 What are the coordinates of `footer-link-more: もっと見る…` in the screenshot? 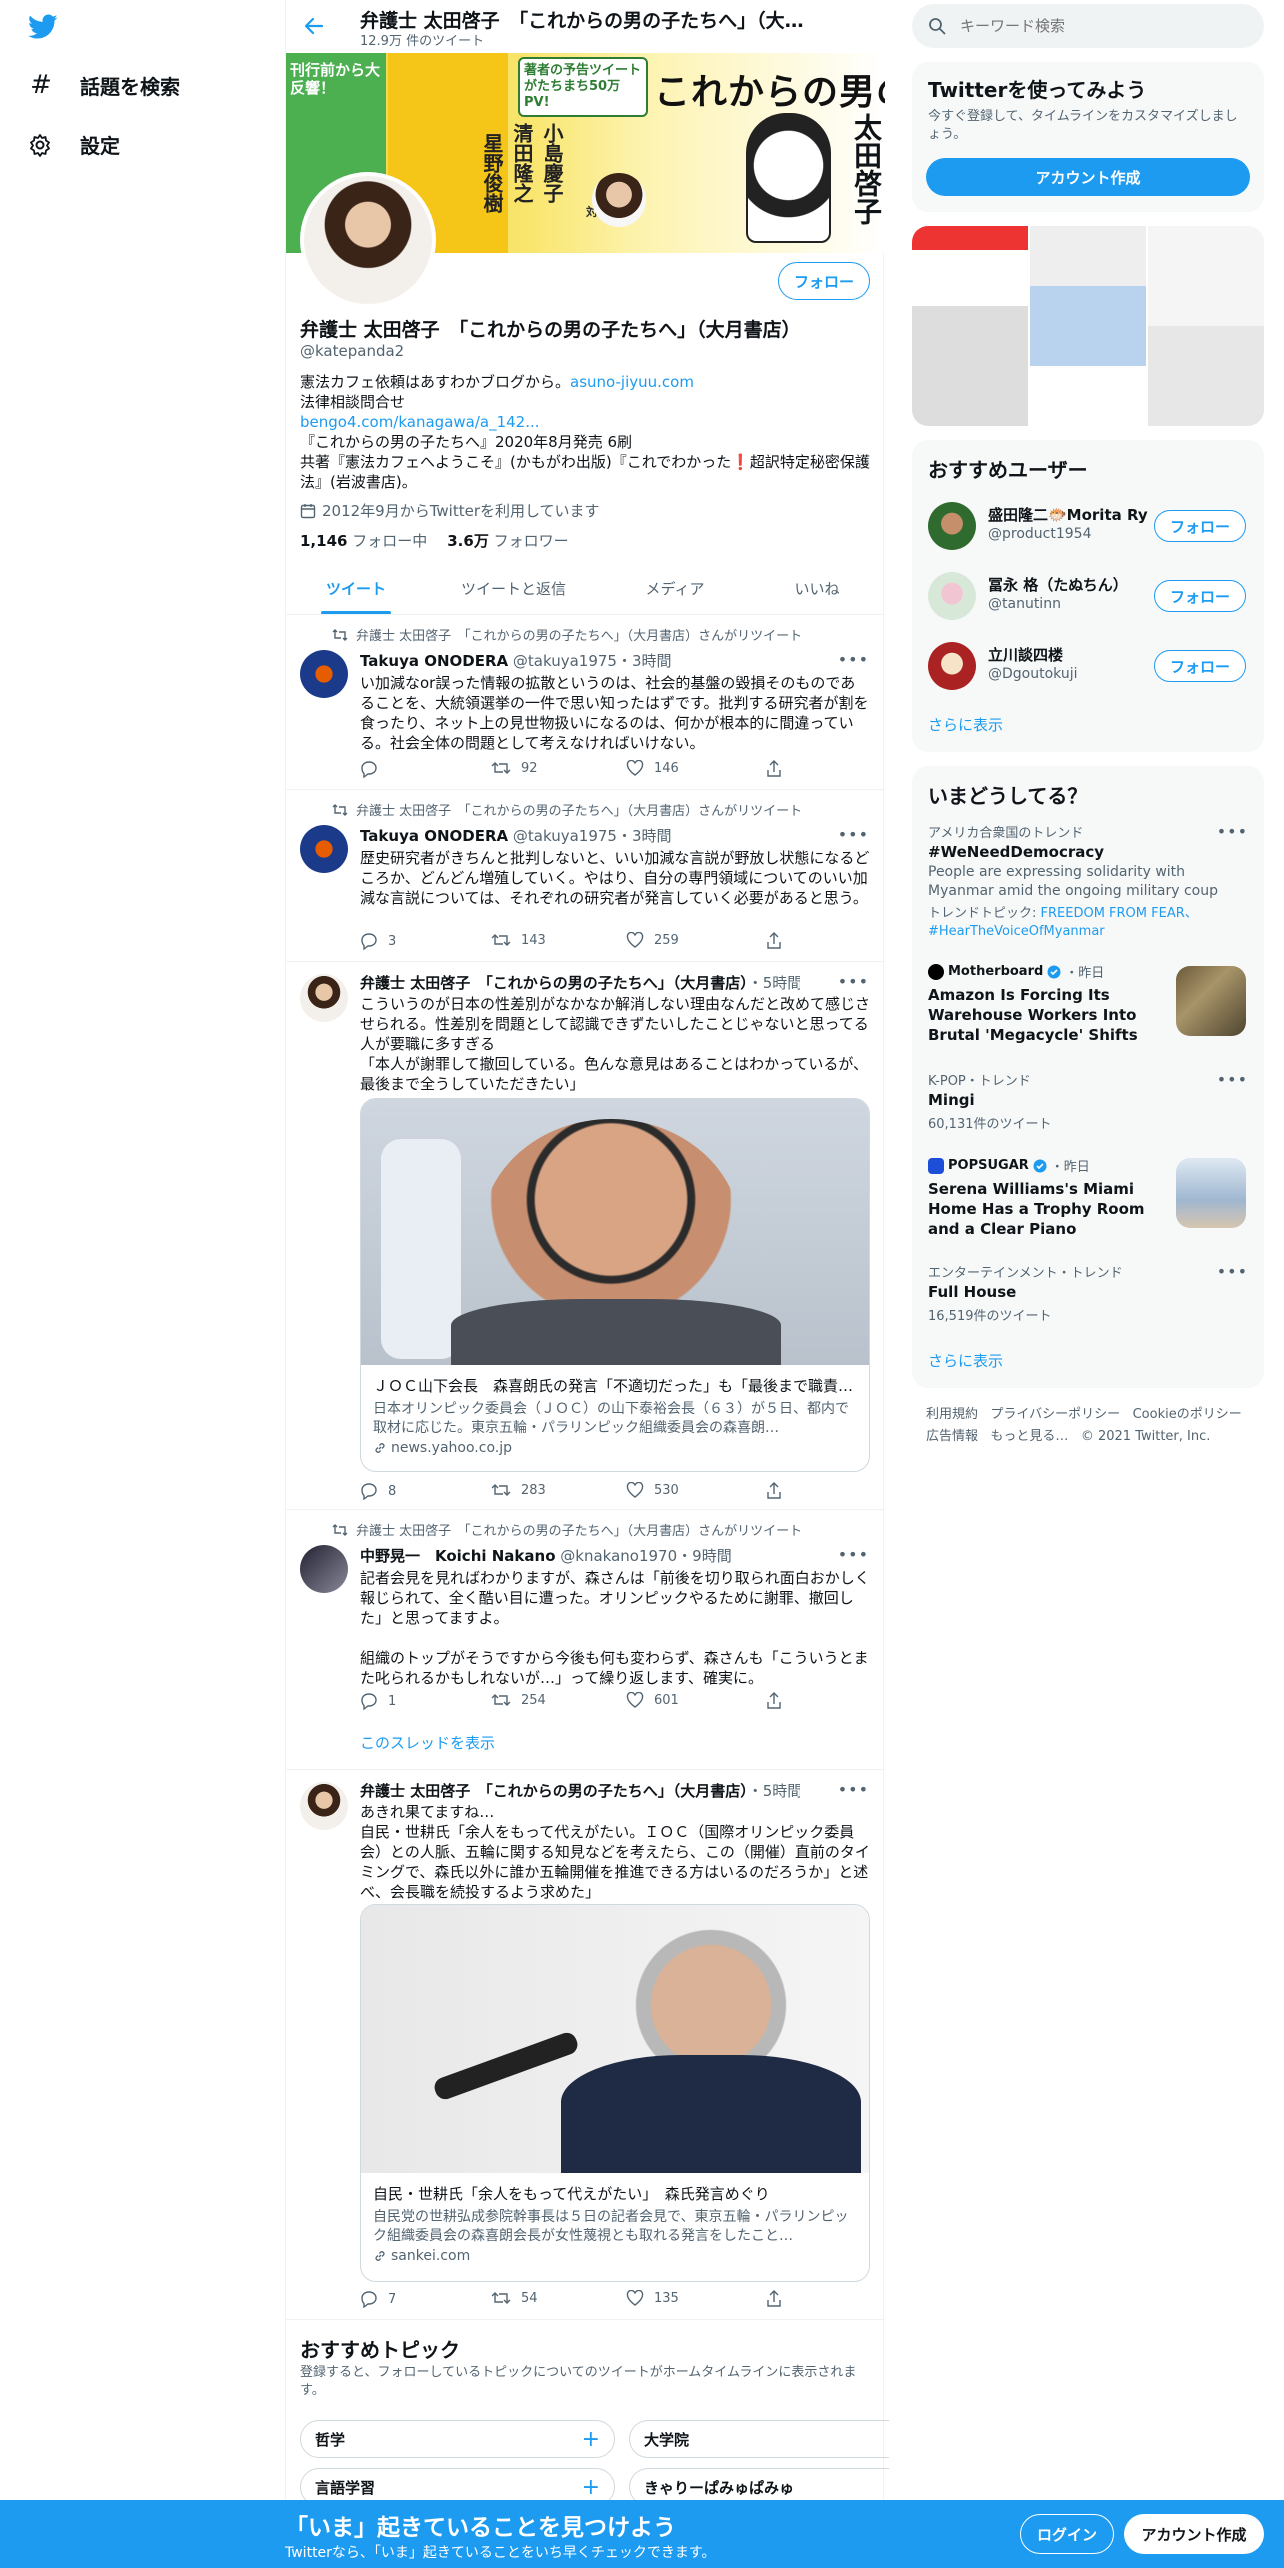 It's located at (1029, 1436).